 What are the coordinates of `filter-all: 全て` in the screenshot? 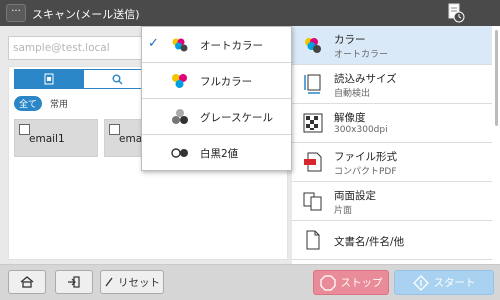 It's located at (28, 103).